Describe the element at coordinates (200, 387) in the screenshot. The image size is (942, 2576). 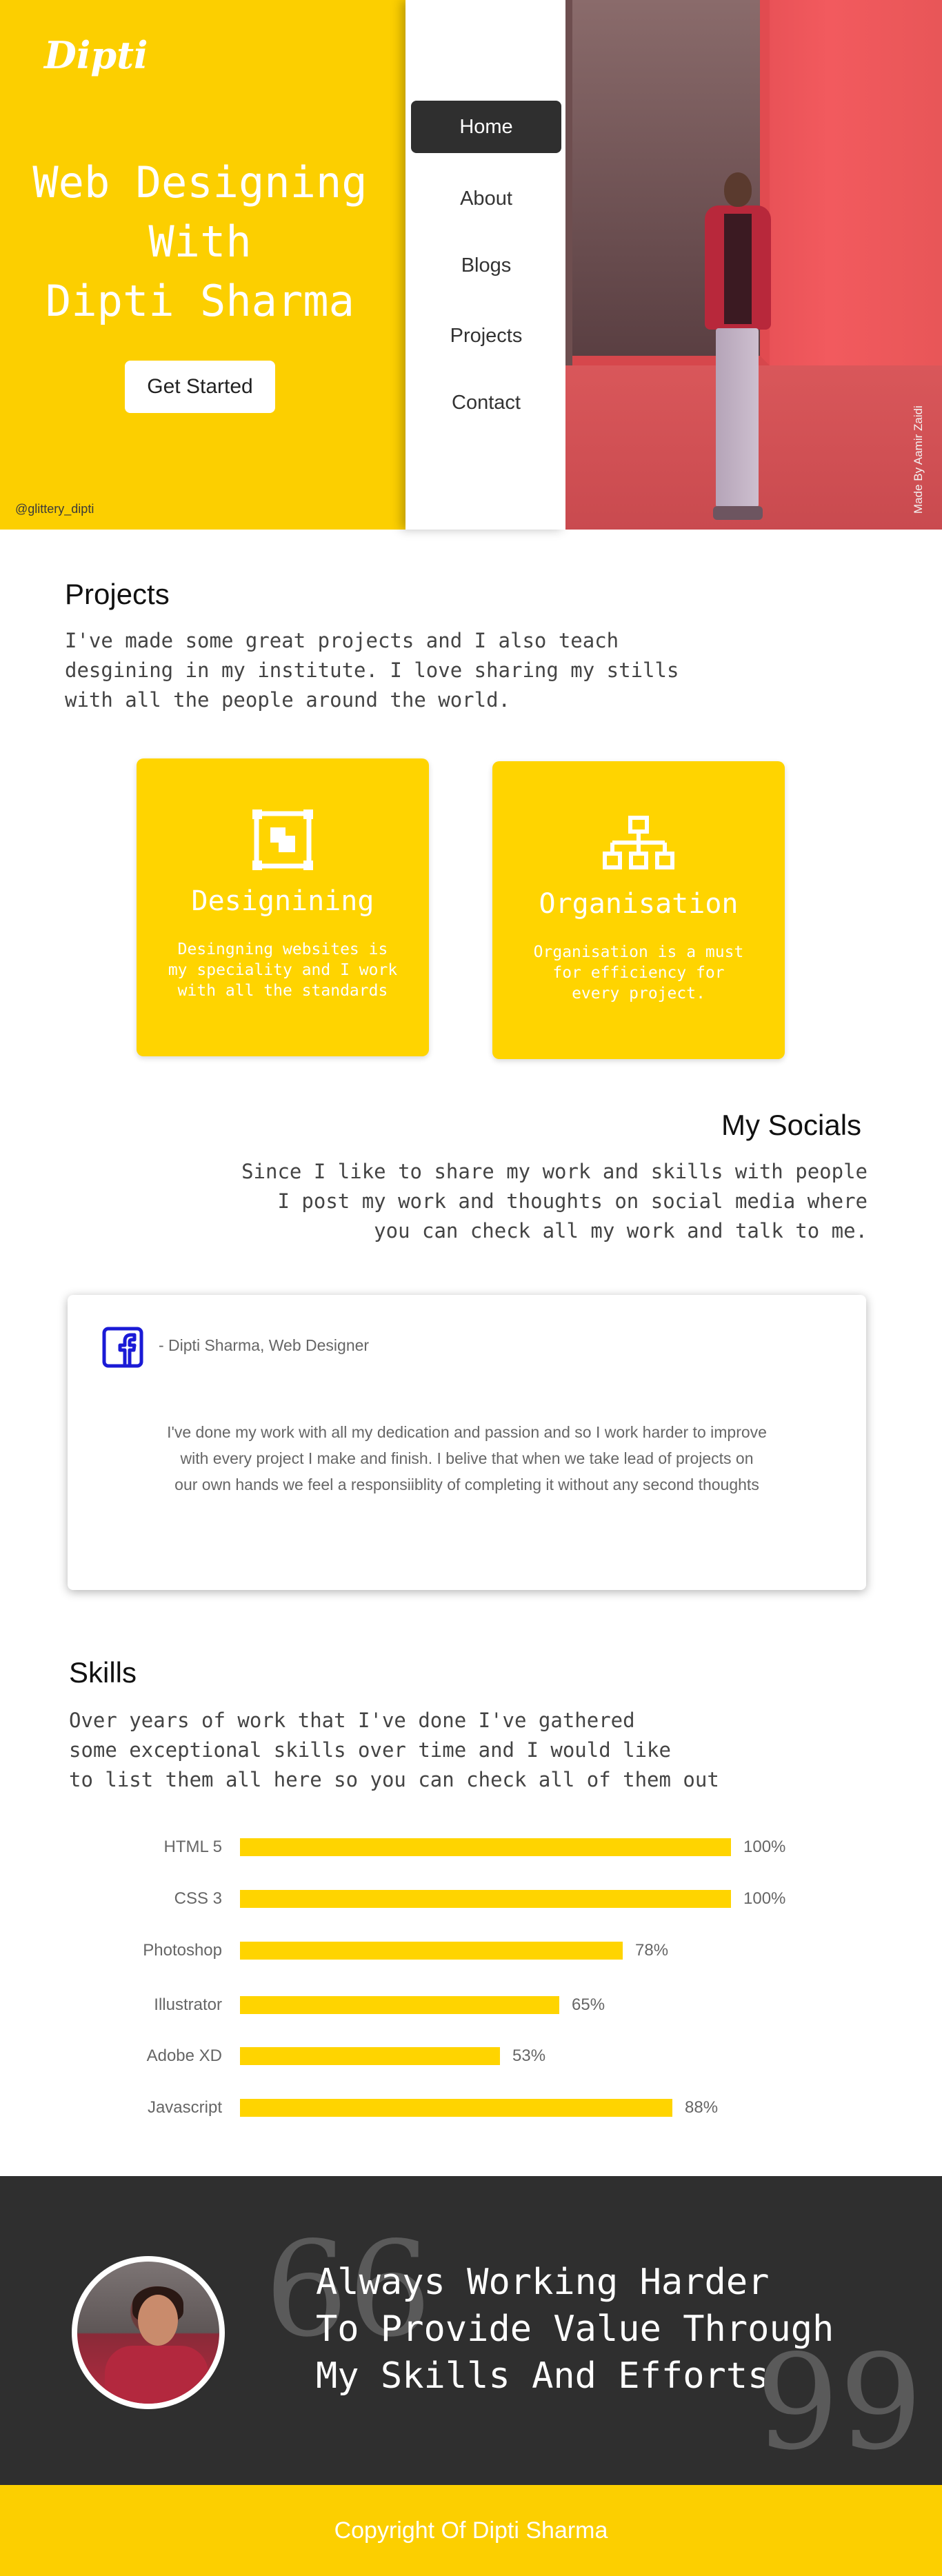
I see `get-started-button: Get Started` at that location.